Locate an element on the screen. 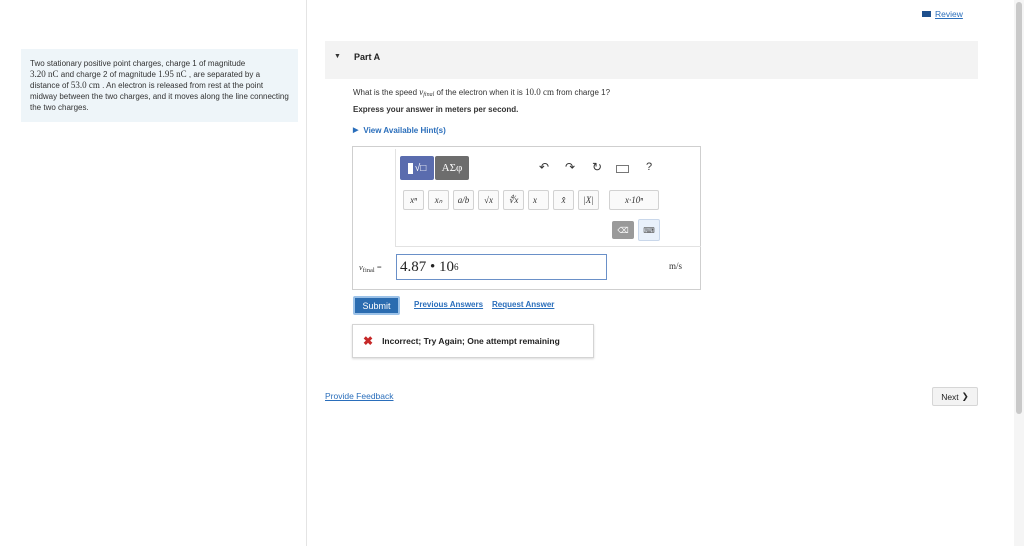 This screenshot has height=546, width=1024. fraction-button: a/b is located at coordinates (463, 200).